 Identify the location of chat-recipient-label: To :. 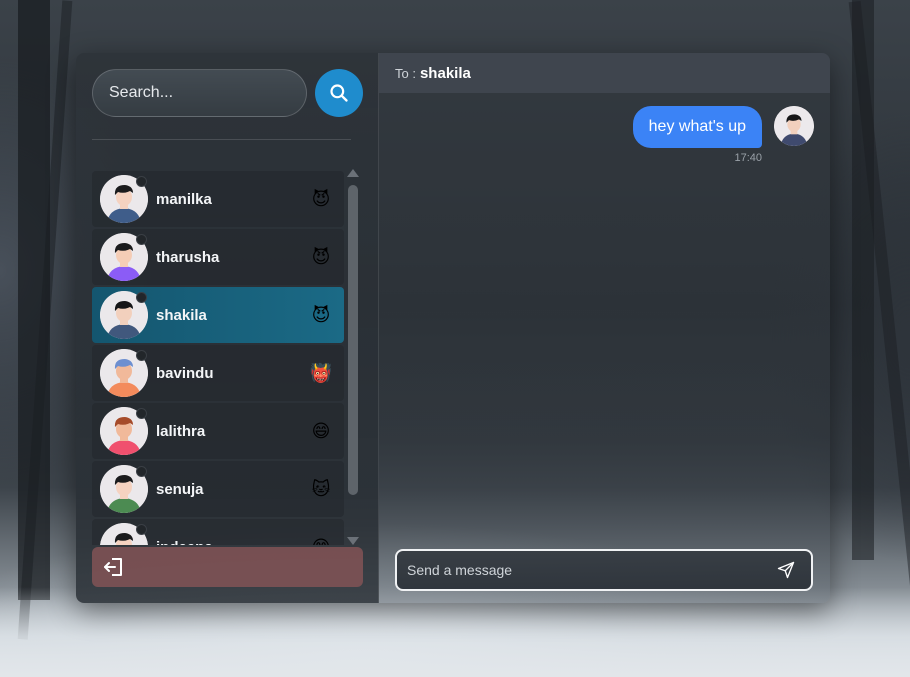
(405, 73).